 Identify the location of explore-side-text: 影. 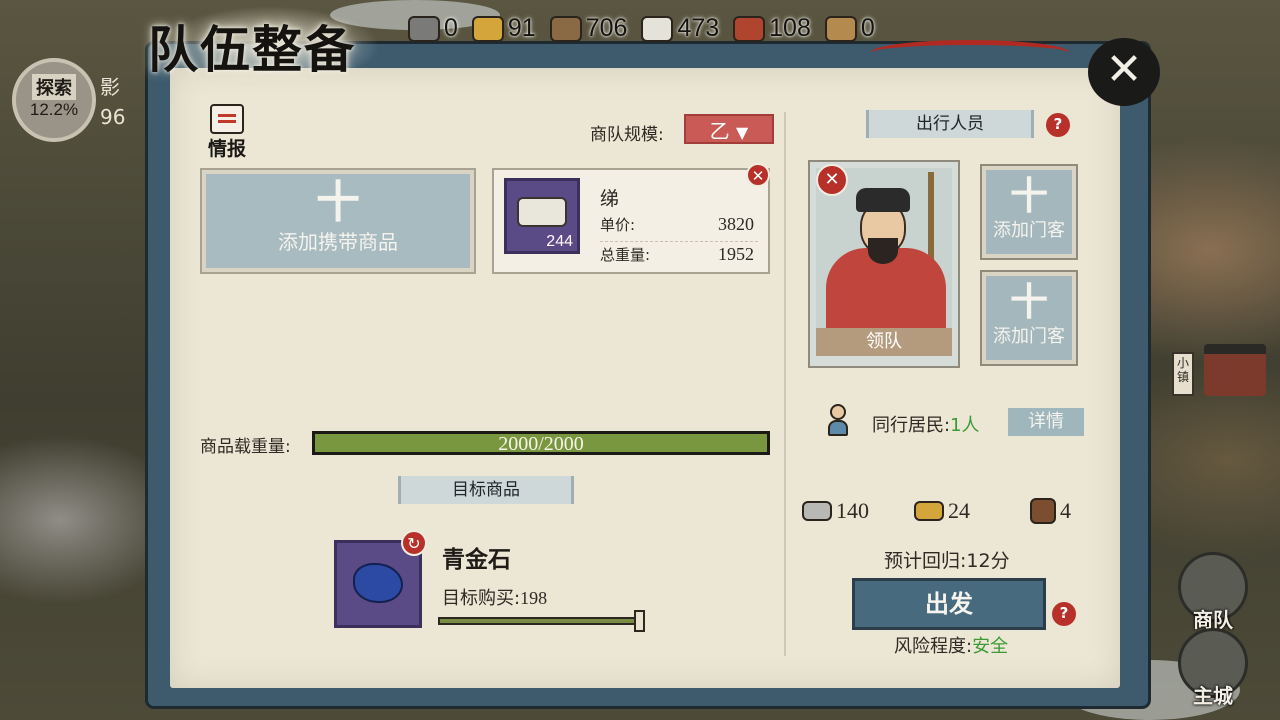
(110, 87).